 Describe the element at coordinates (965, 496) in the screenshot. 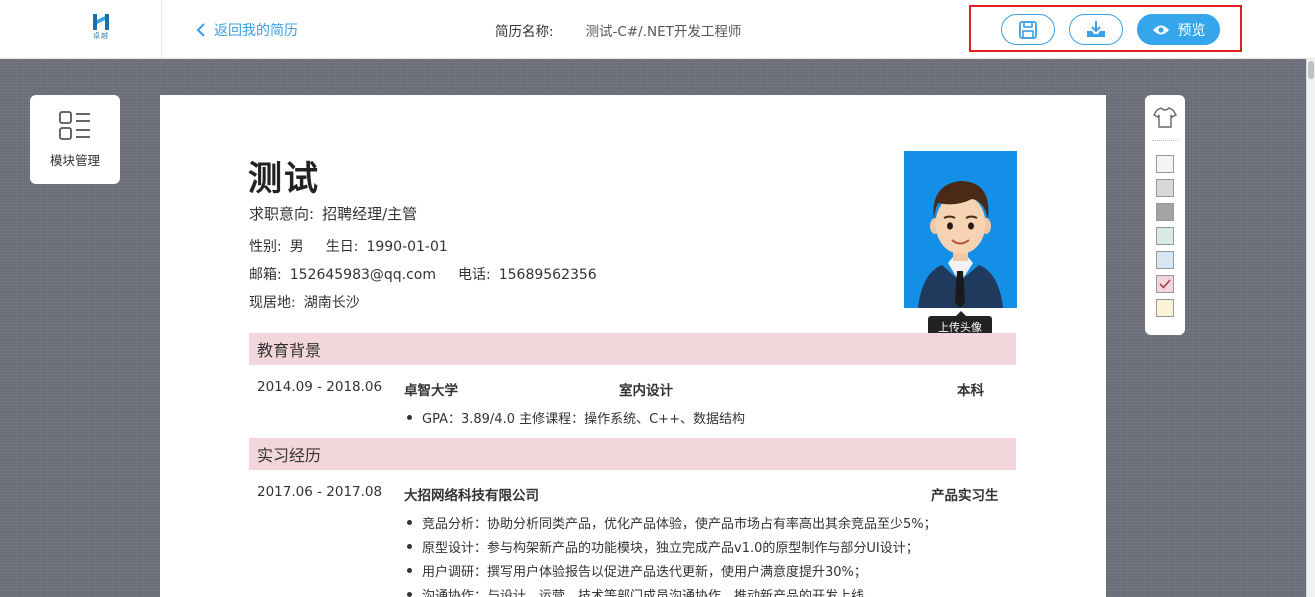

I see `internship-role: 产品实习生` at that location.